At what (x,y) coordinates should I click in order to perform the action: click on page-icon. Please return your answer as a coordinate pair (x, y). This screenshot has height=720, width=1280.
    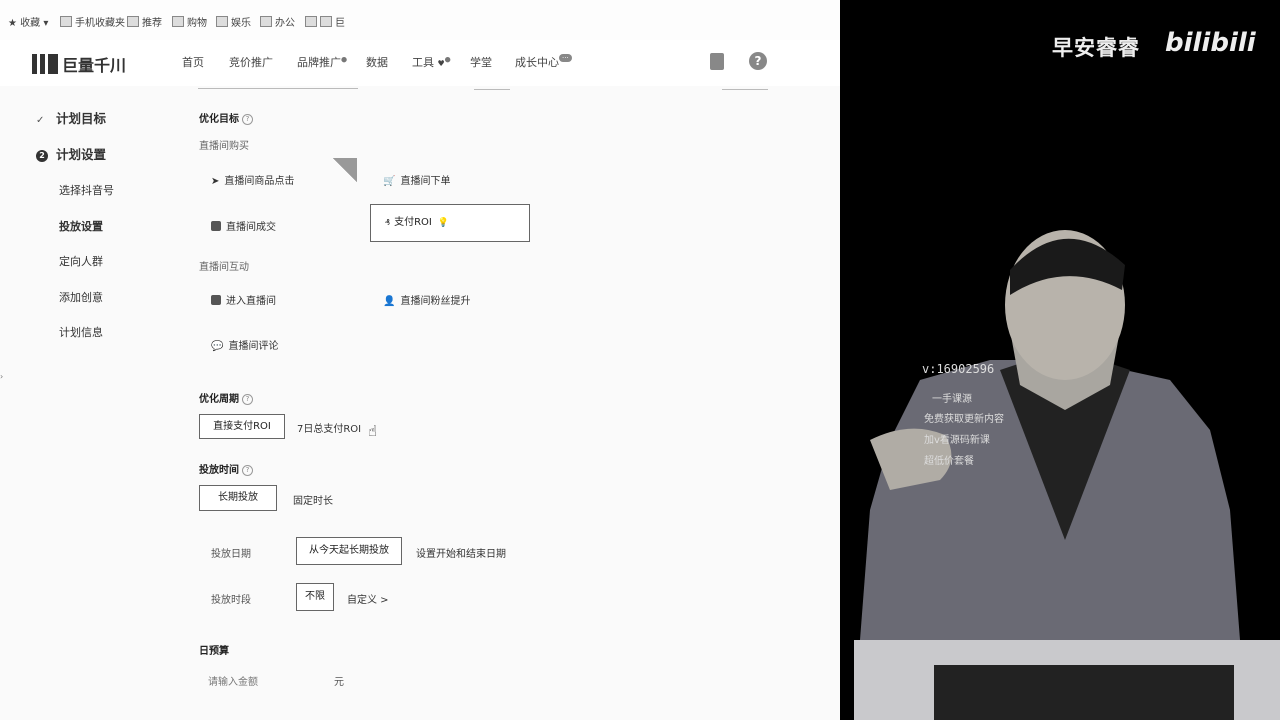
    Looking at the image, I should click on (311, 21).